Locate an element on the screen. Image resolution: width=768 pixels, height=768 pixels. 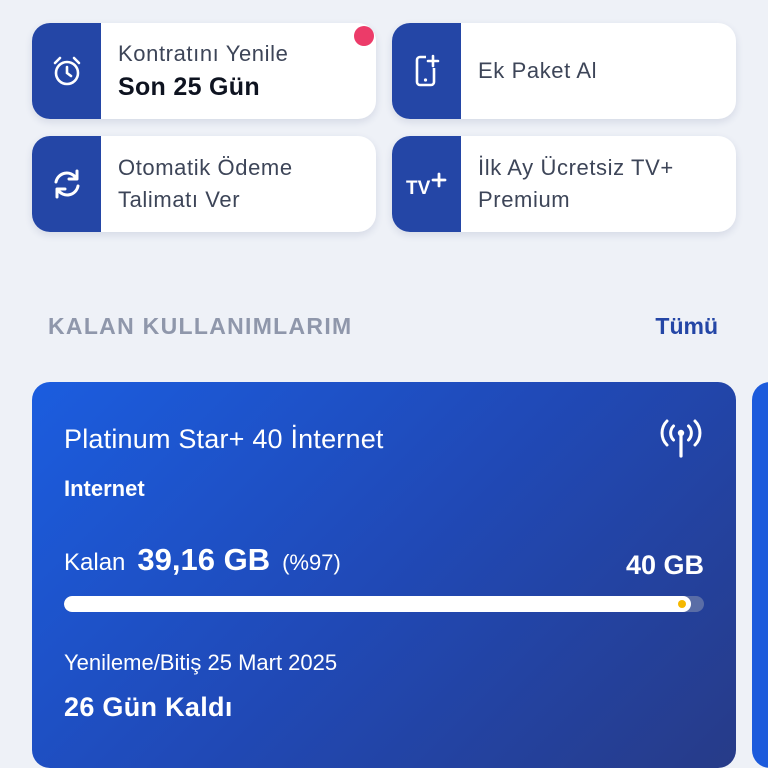
tv-plus-offer-label-line1: İlk Ay Ücretsiz TV+ is located at coordinates (576, 167).